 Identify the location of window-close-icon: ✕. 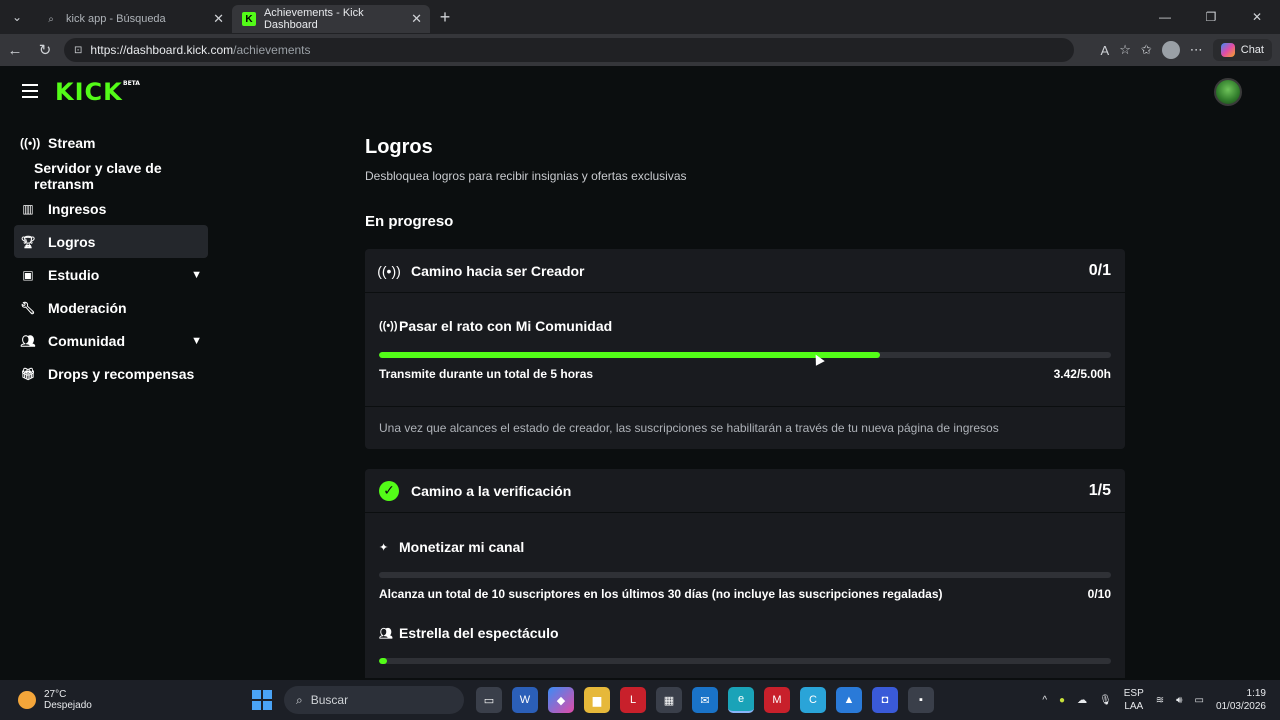
(1257, 17).